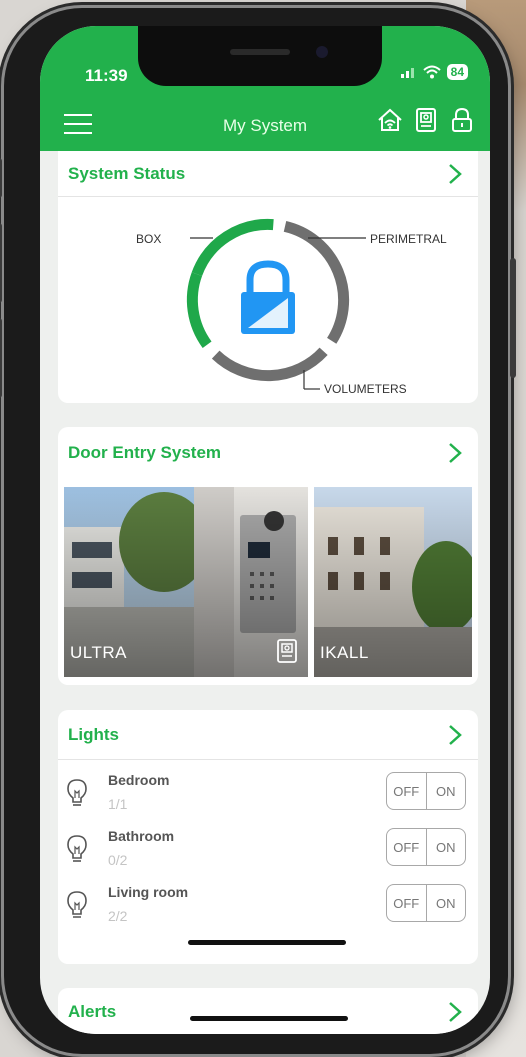 This screenshot has height=1057, width=526. Describe the element at coordinates (268, 735) in the screenshot. I see `lights-header: Lights` at that location.